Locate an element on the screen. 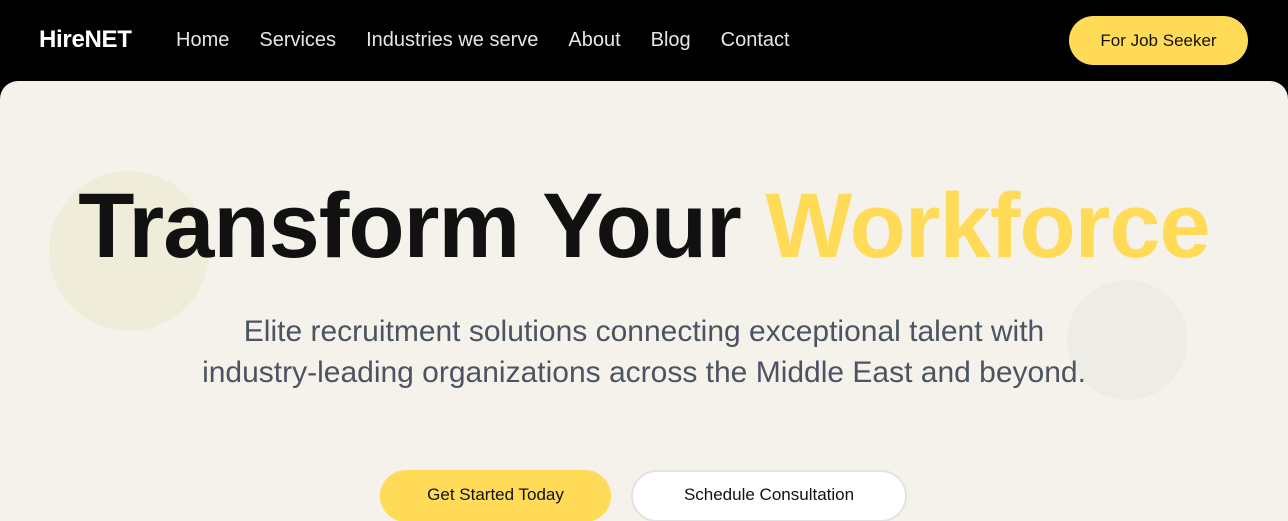 Image resolution: width=1288 pixels, height=521 pixels. job-seeker-button: For Job Seeker is located at coordinates (1158, 40).